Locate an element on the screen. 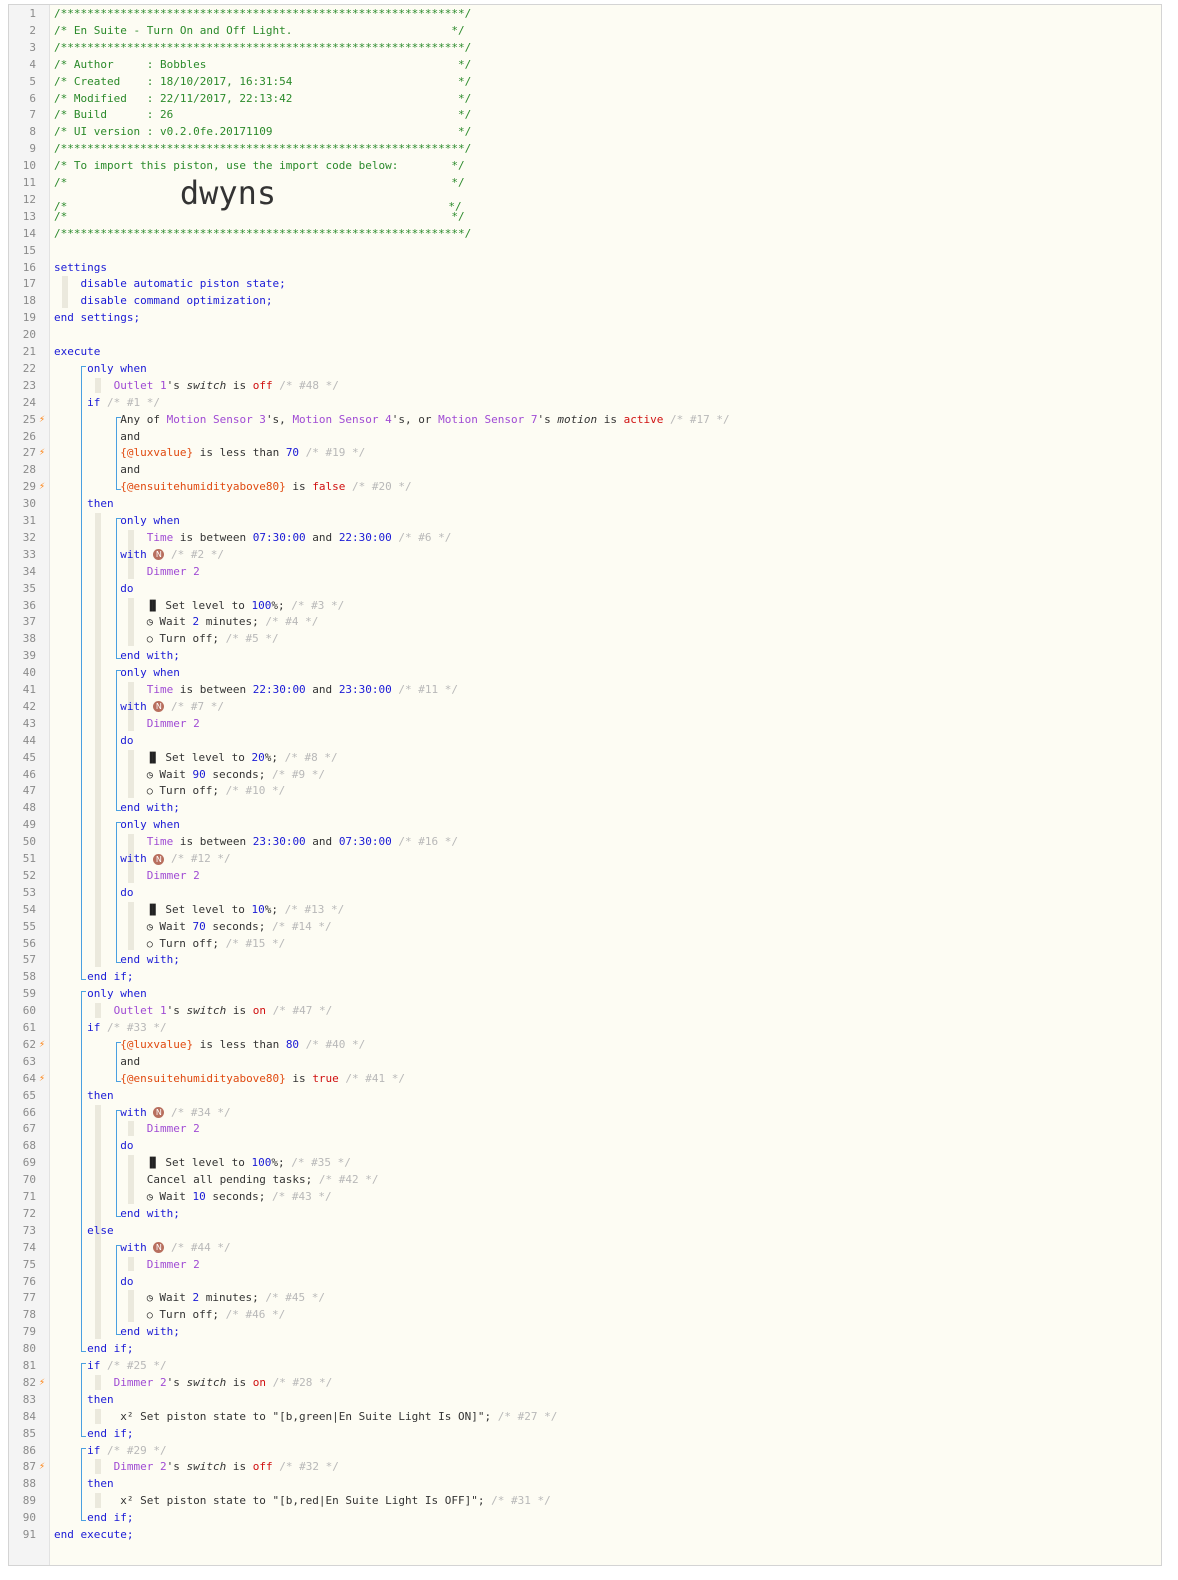  code-token: end if; is located at coordinates (94, 1349).